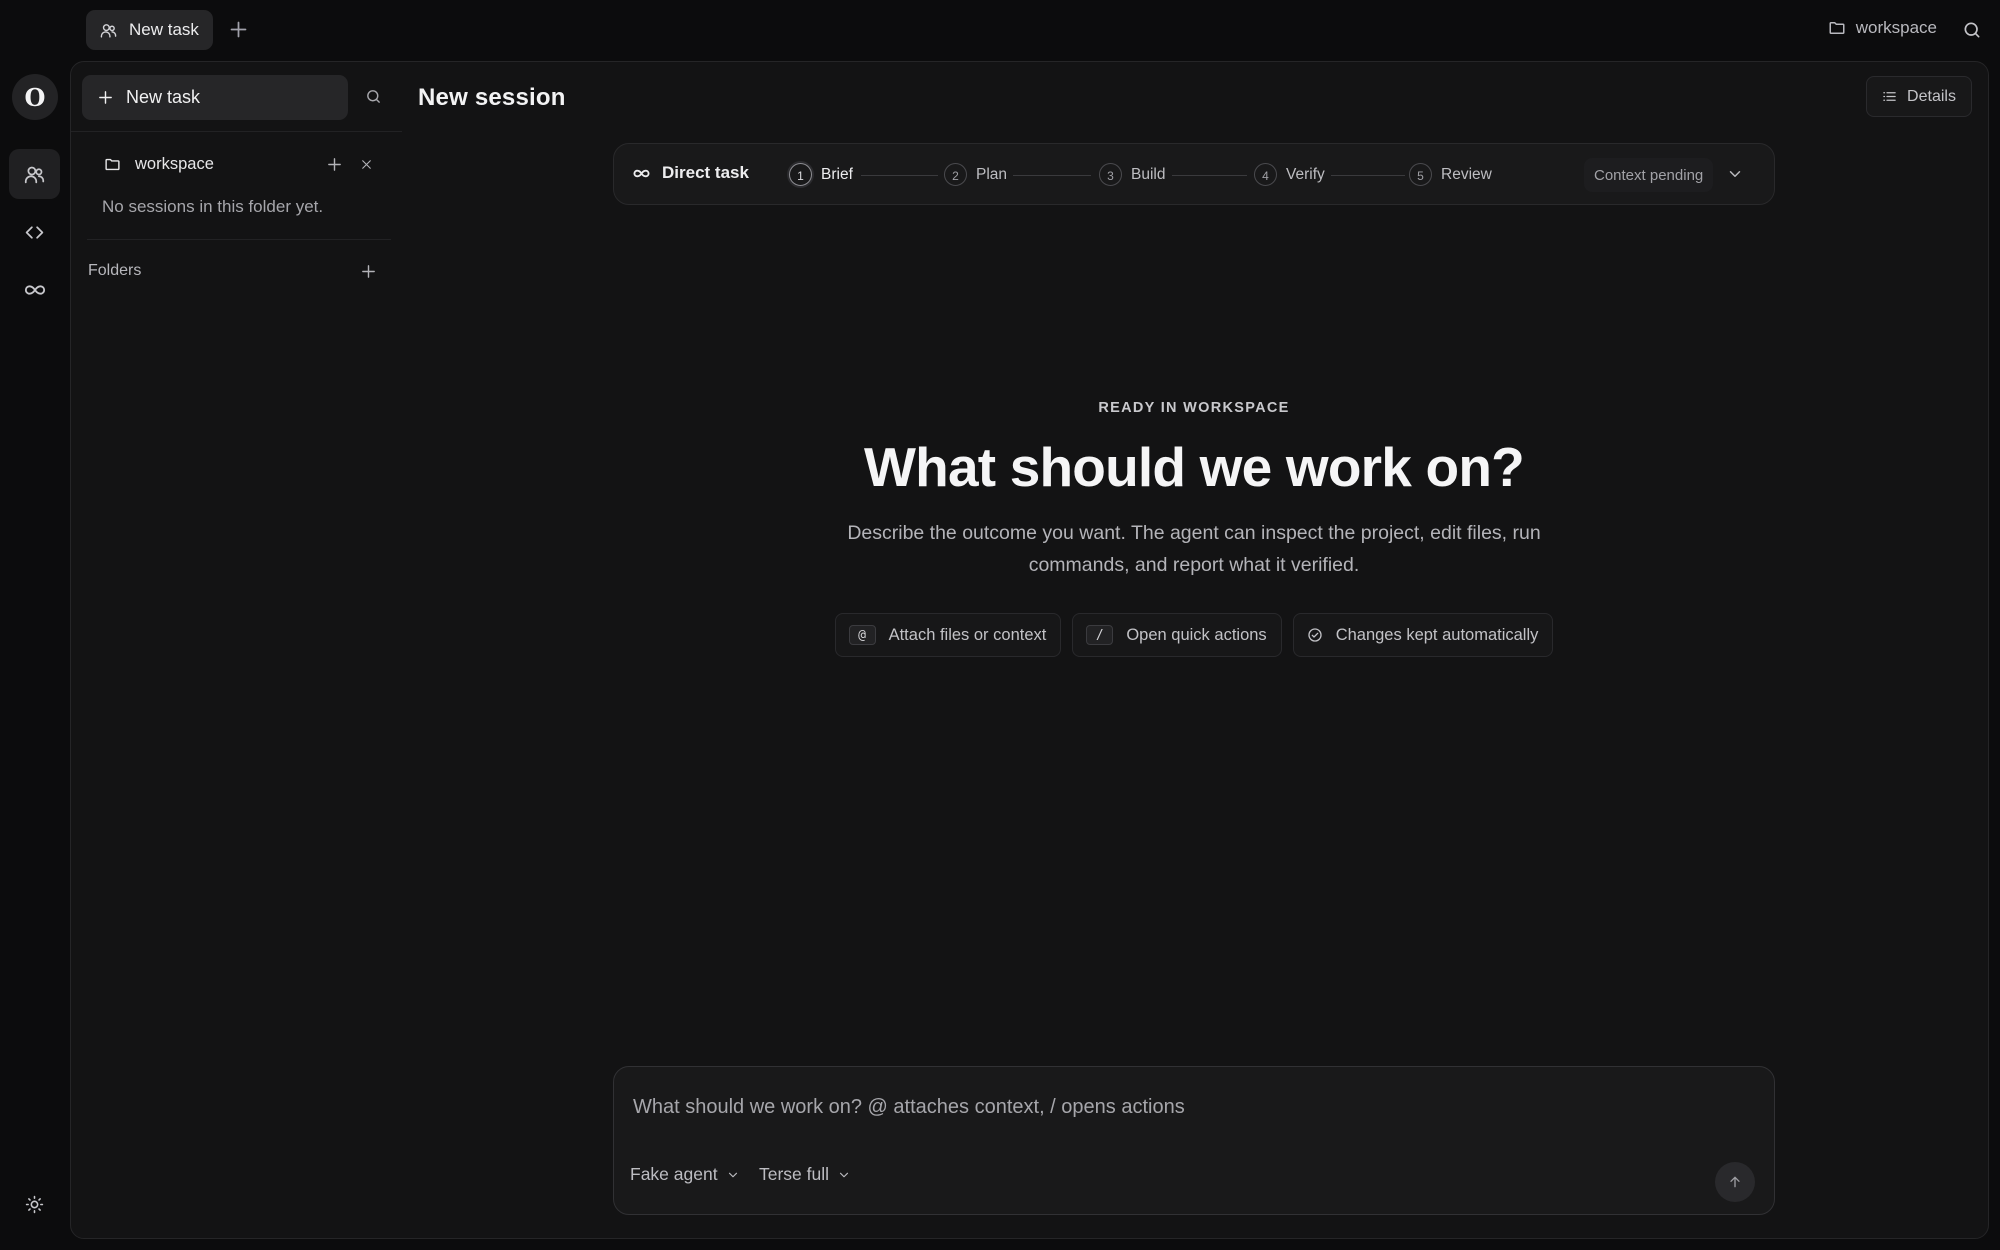  I want to click on agent-select-value: Fake agent, so click(674, 1174).